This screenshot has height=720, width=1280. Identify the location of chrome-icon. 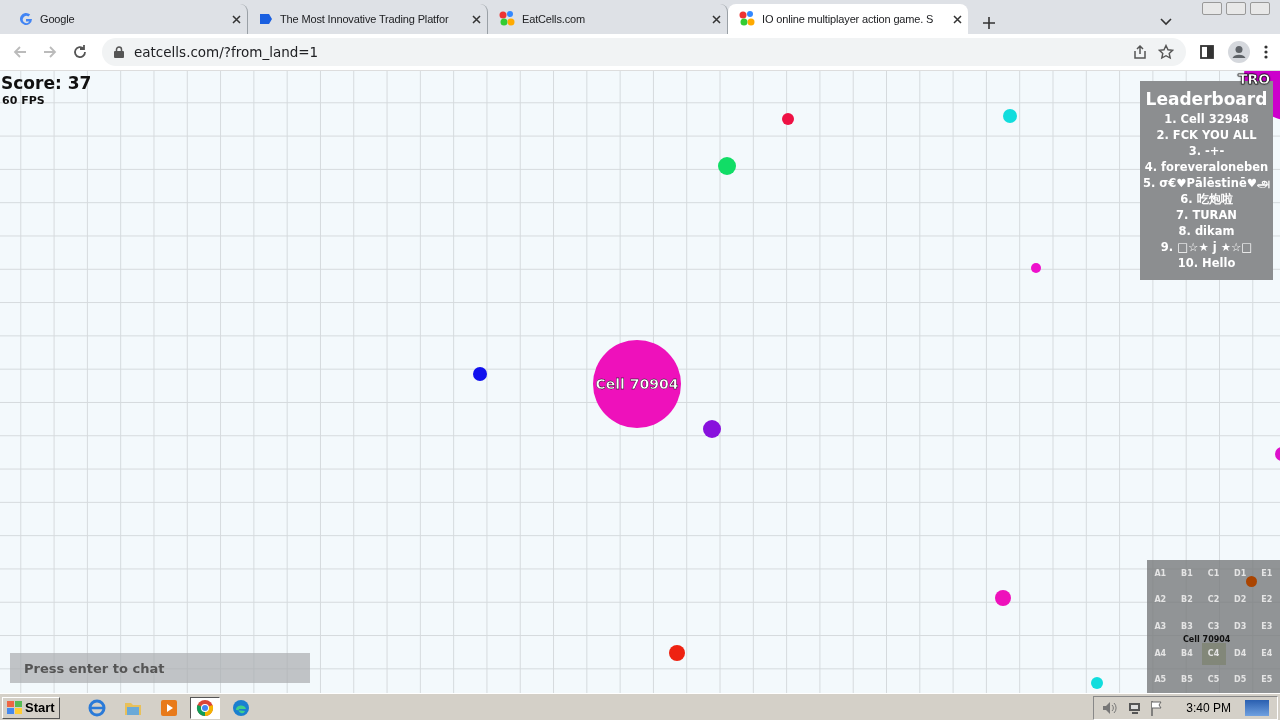
(204, 707).